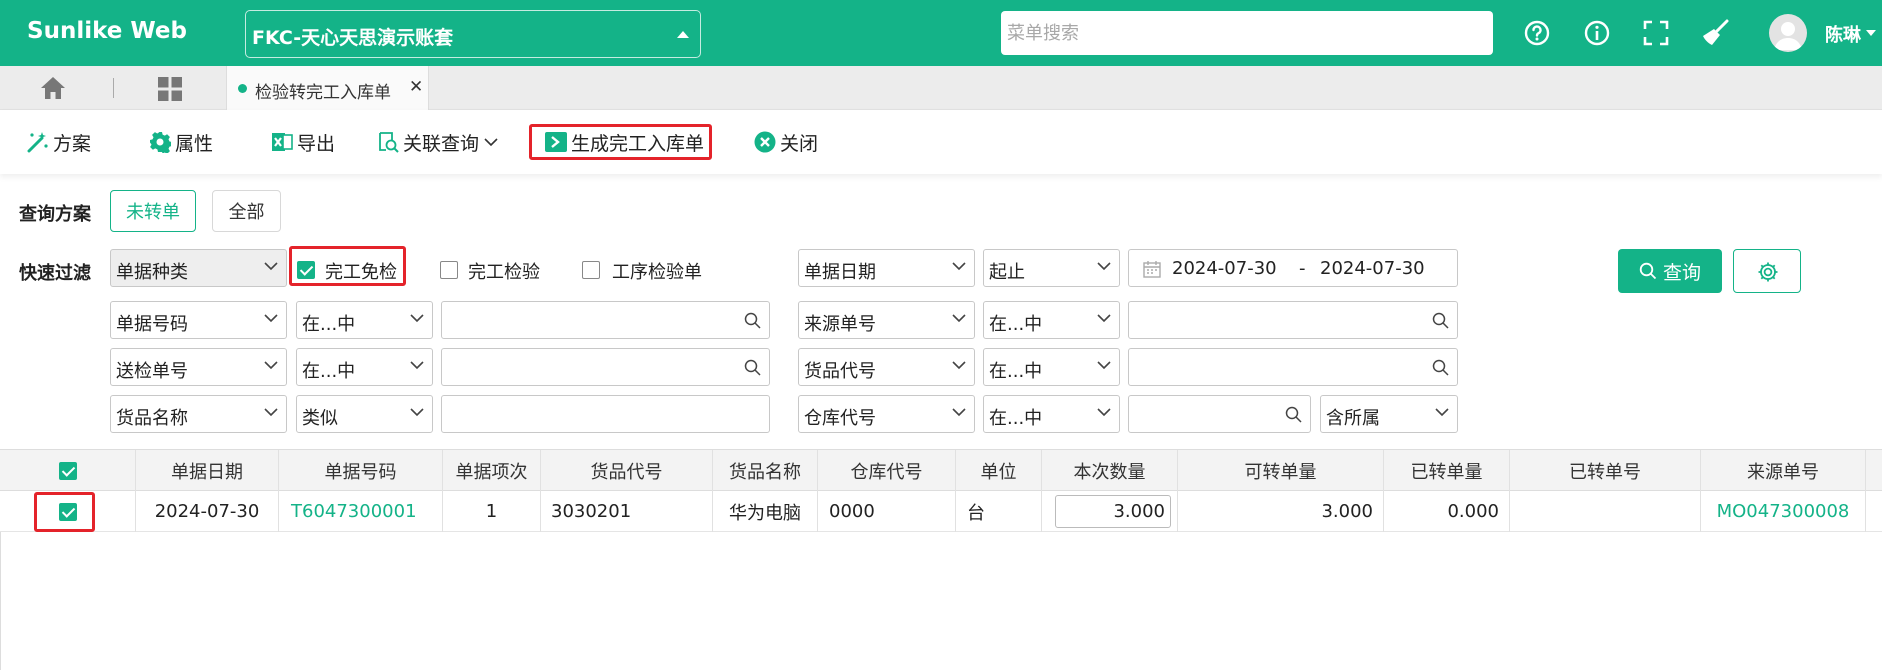  I want to click on scheme-all: 全部, so click(246, 211).